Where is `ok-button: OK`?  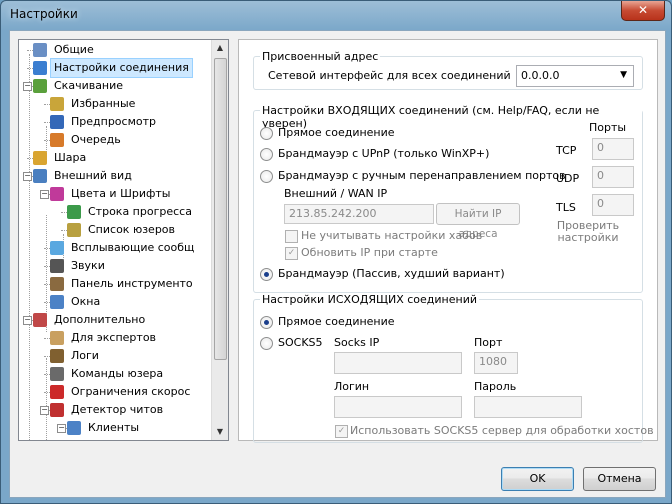
ok-button: OK is located at coordinates (537, 479).